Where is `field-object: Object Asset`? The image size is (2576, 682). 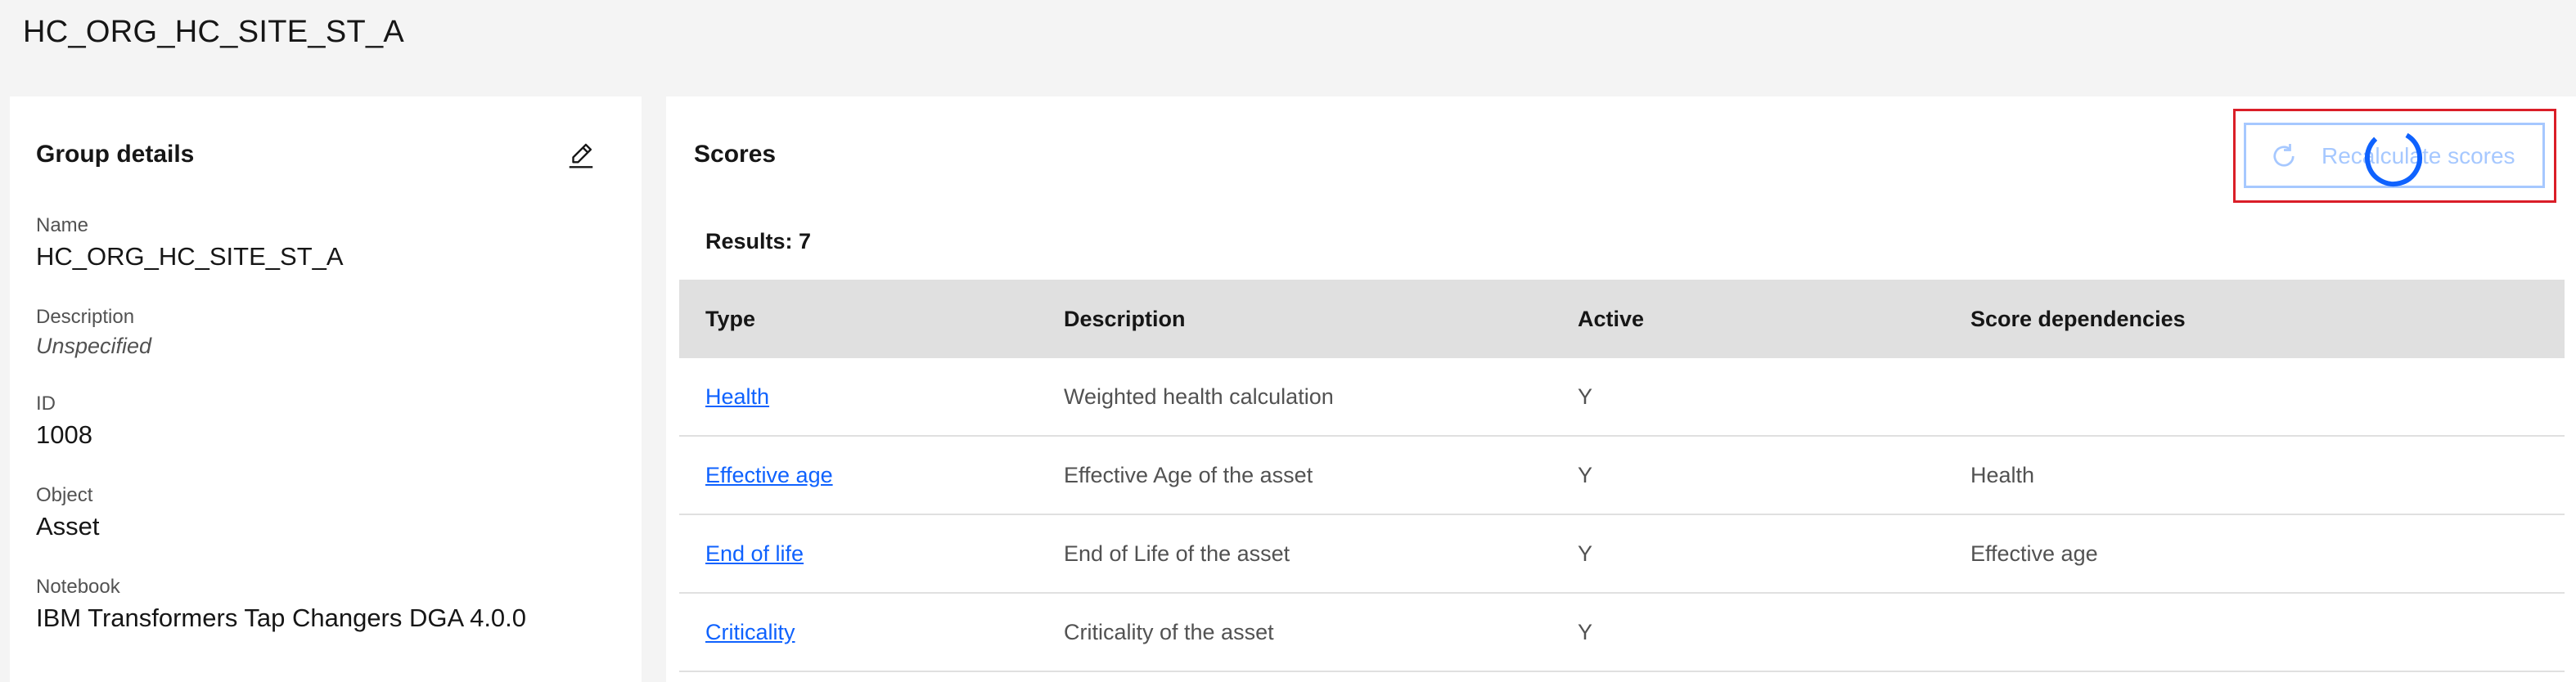
field-object: Object Asset is located at coordinates (68, 512).